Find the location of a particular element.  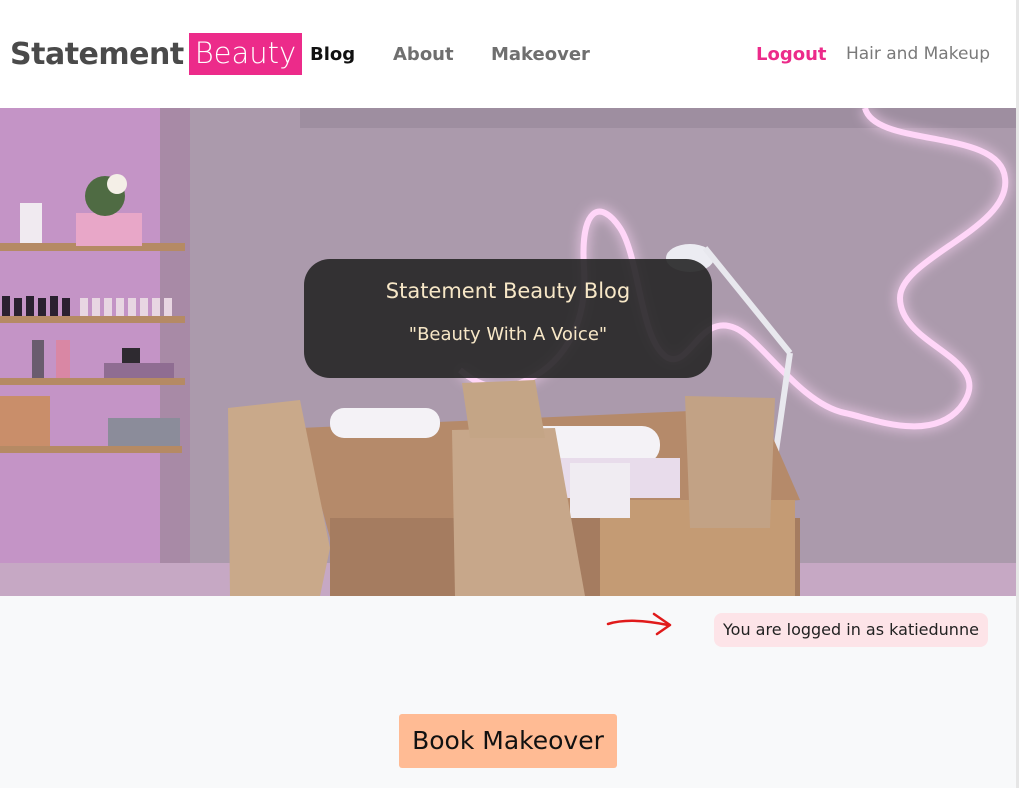

nav-link-makeover: Makeover is located at coordinates (540, 54).